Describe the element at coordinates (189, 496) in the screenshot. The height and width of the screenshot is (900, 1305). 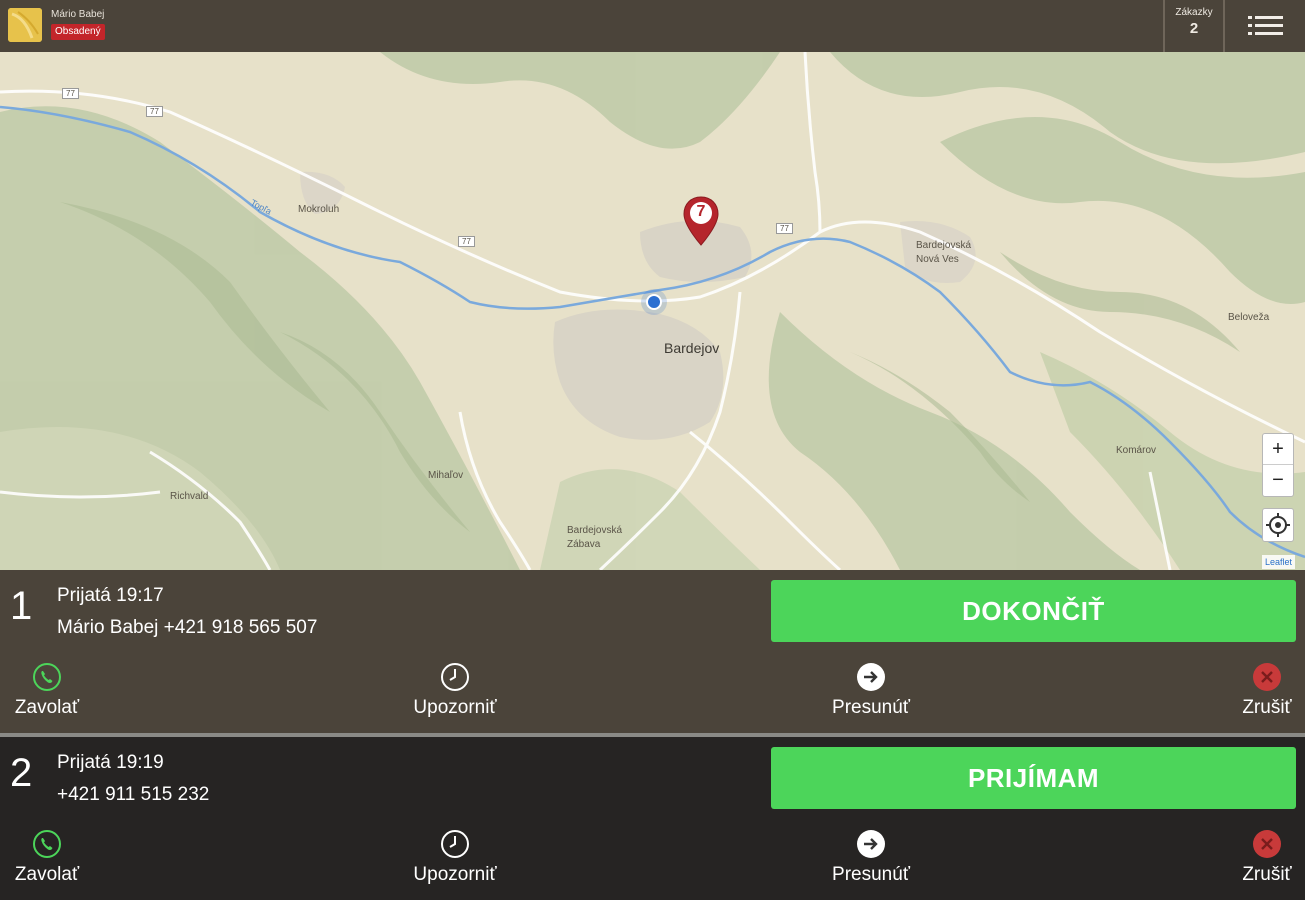
I see `map-label-richvald: Richvald` at that location.